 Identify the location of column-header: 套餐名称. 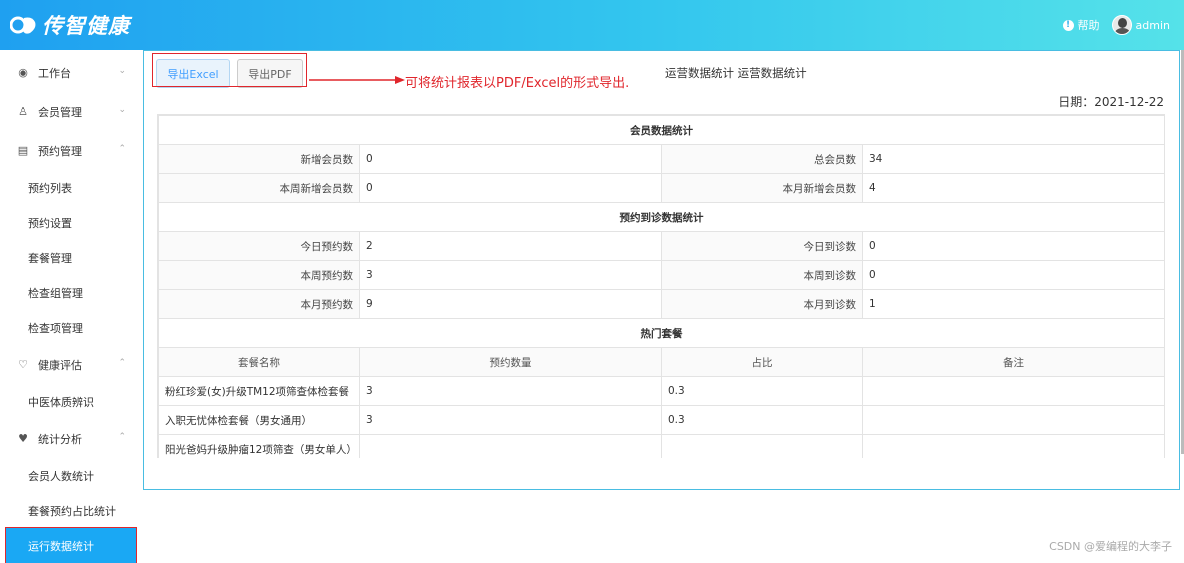
(259, 362).